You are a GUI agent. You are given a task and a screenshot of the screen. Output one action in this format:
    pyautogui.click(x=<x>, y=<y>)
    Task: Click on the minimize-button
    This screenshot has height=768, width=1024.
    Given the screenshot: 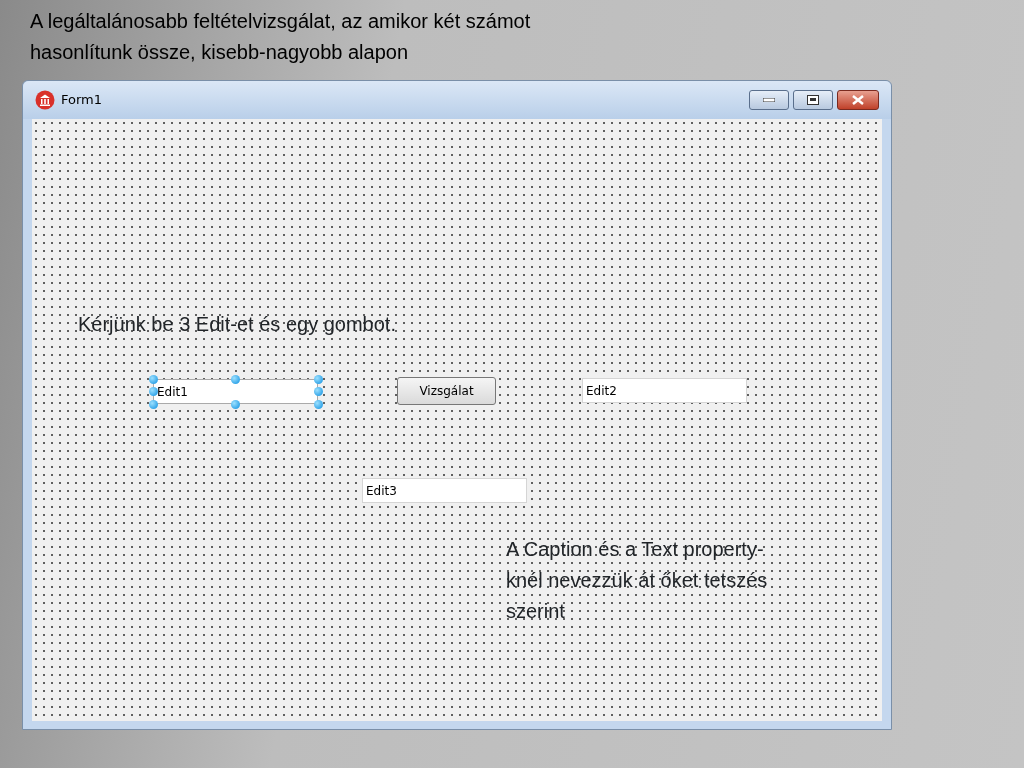 What is the action you would take?
    pyautogui.click(x=769, y=100)
    